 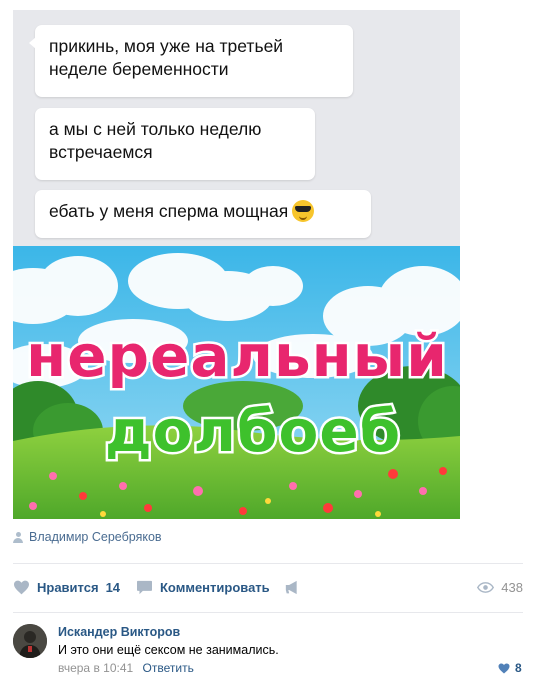 What do you see at coordinates (119, 632) in the screenshot?
I see `comment-author: Искандер Викторов` at bounding box center [119, 632].